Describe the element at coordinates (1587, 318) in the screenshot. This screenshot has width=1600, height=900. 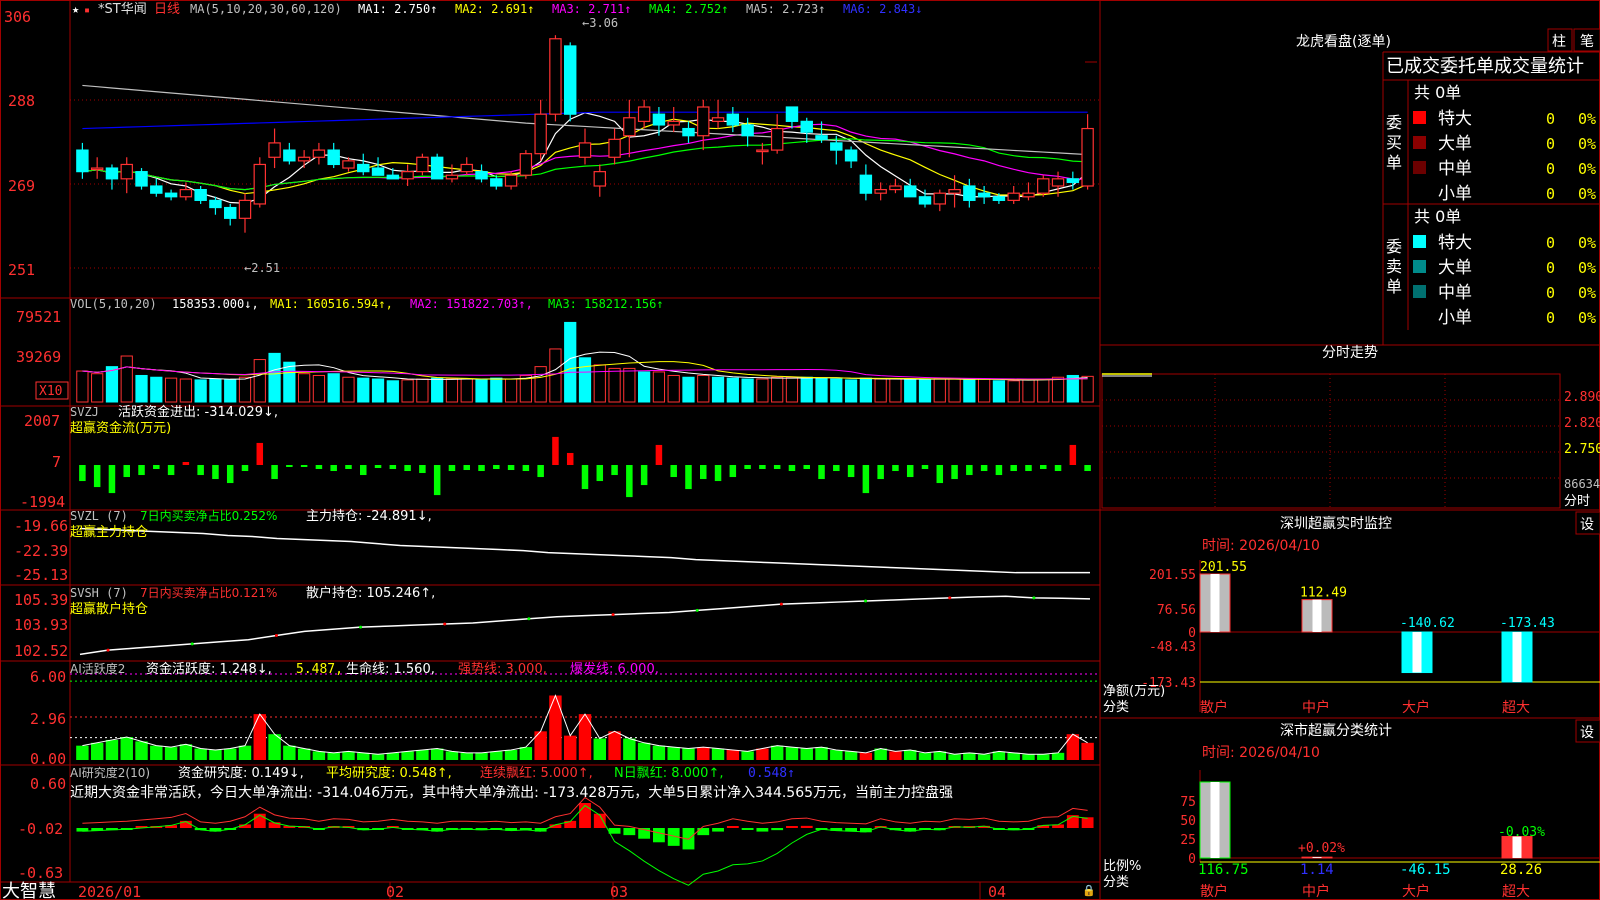
I see `sell-row-pct: 0%` at that location.